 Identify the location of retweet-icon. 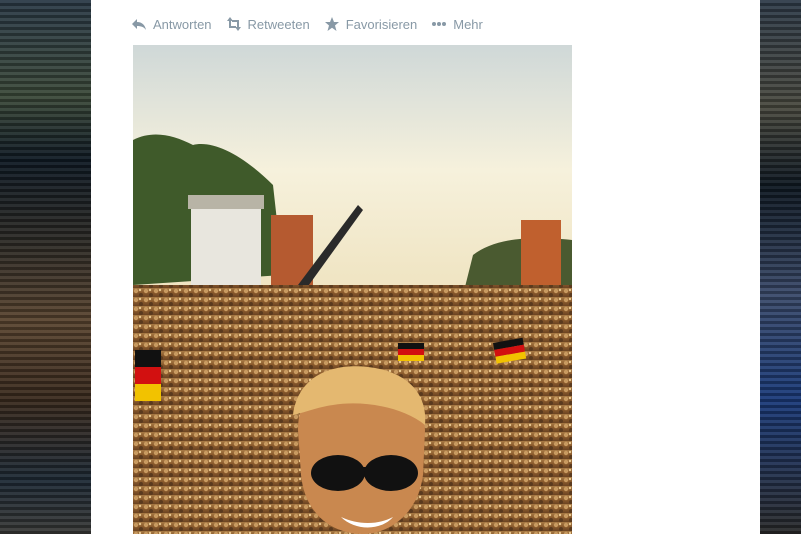
(234, 24).